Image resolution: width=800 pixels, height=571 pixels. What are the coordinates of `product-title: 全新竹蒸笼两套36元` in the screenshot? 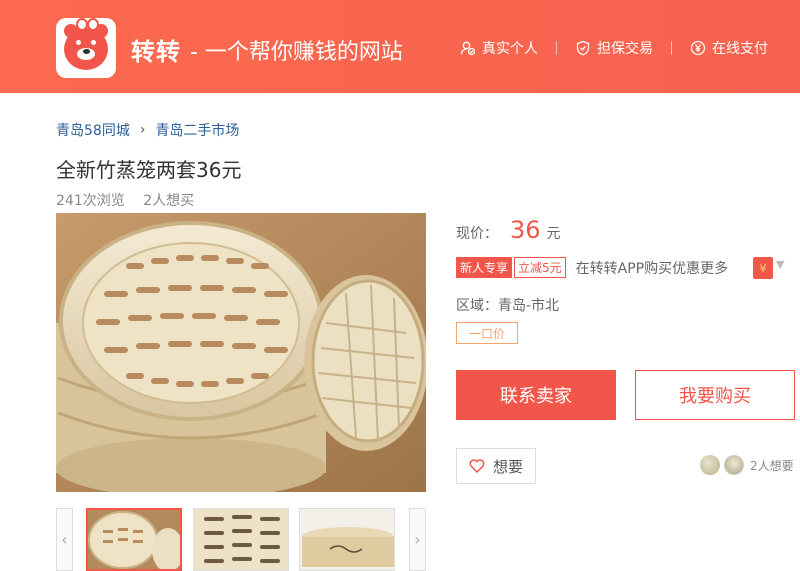 It's located at (149, 170).